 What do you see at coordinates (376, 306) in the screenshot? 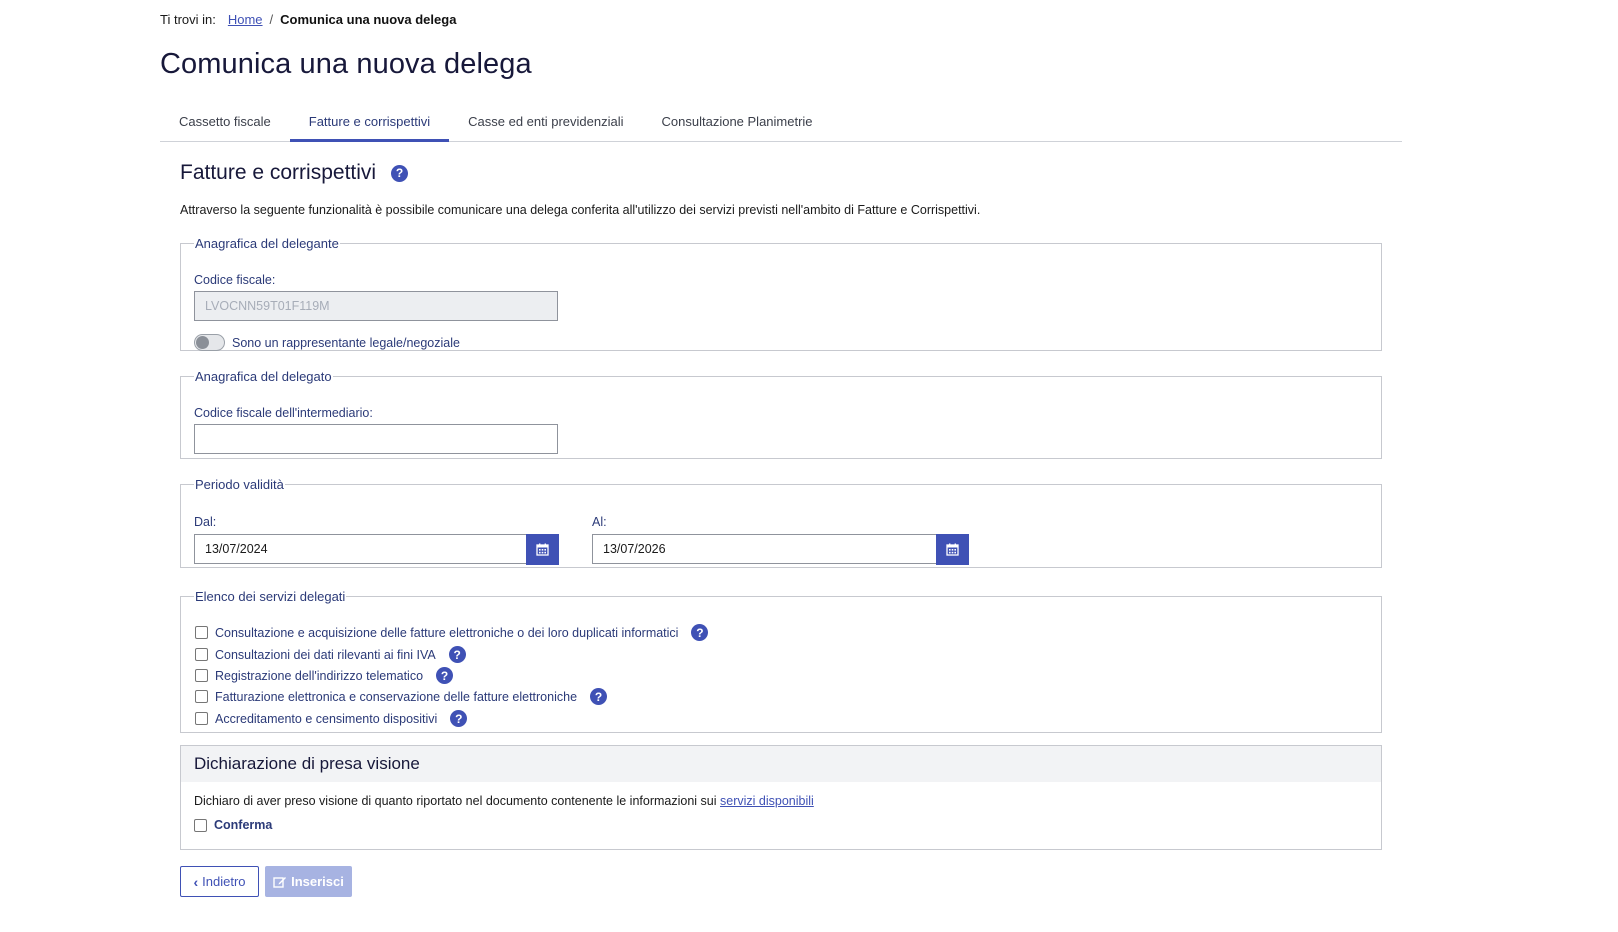
I see `delegante-cf-field: LVOCNN59T01F119M` at bounding box center [376, 306].